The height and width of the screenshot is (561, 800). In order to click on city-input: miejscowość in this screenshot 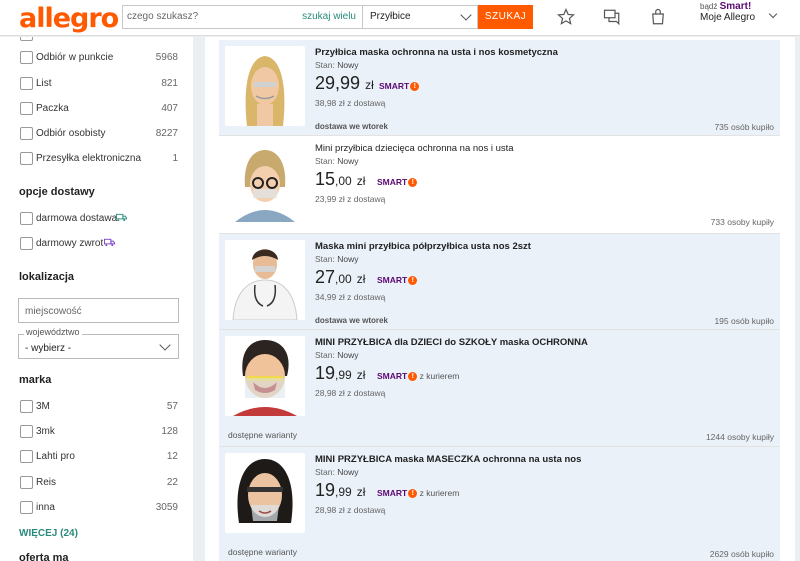, I will do `click(98, 310)`.